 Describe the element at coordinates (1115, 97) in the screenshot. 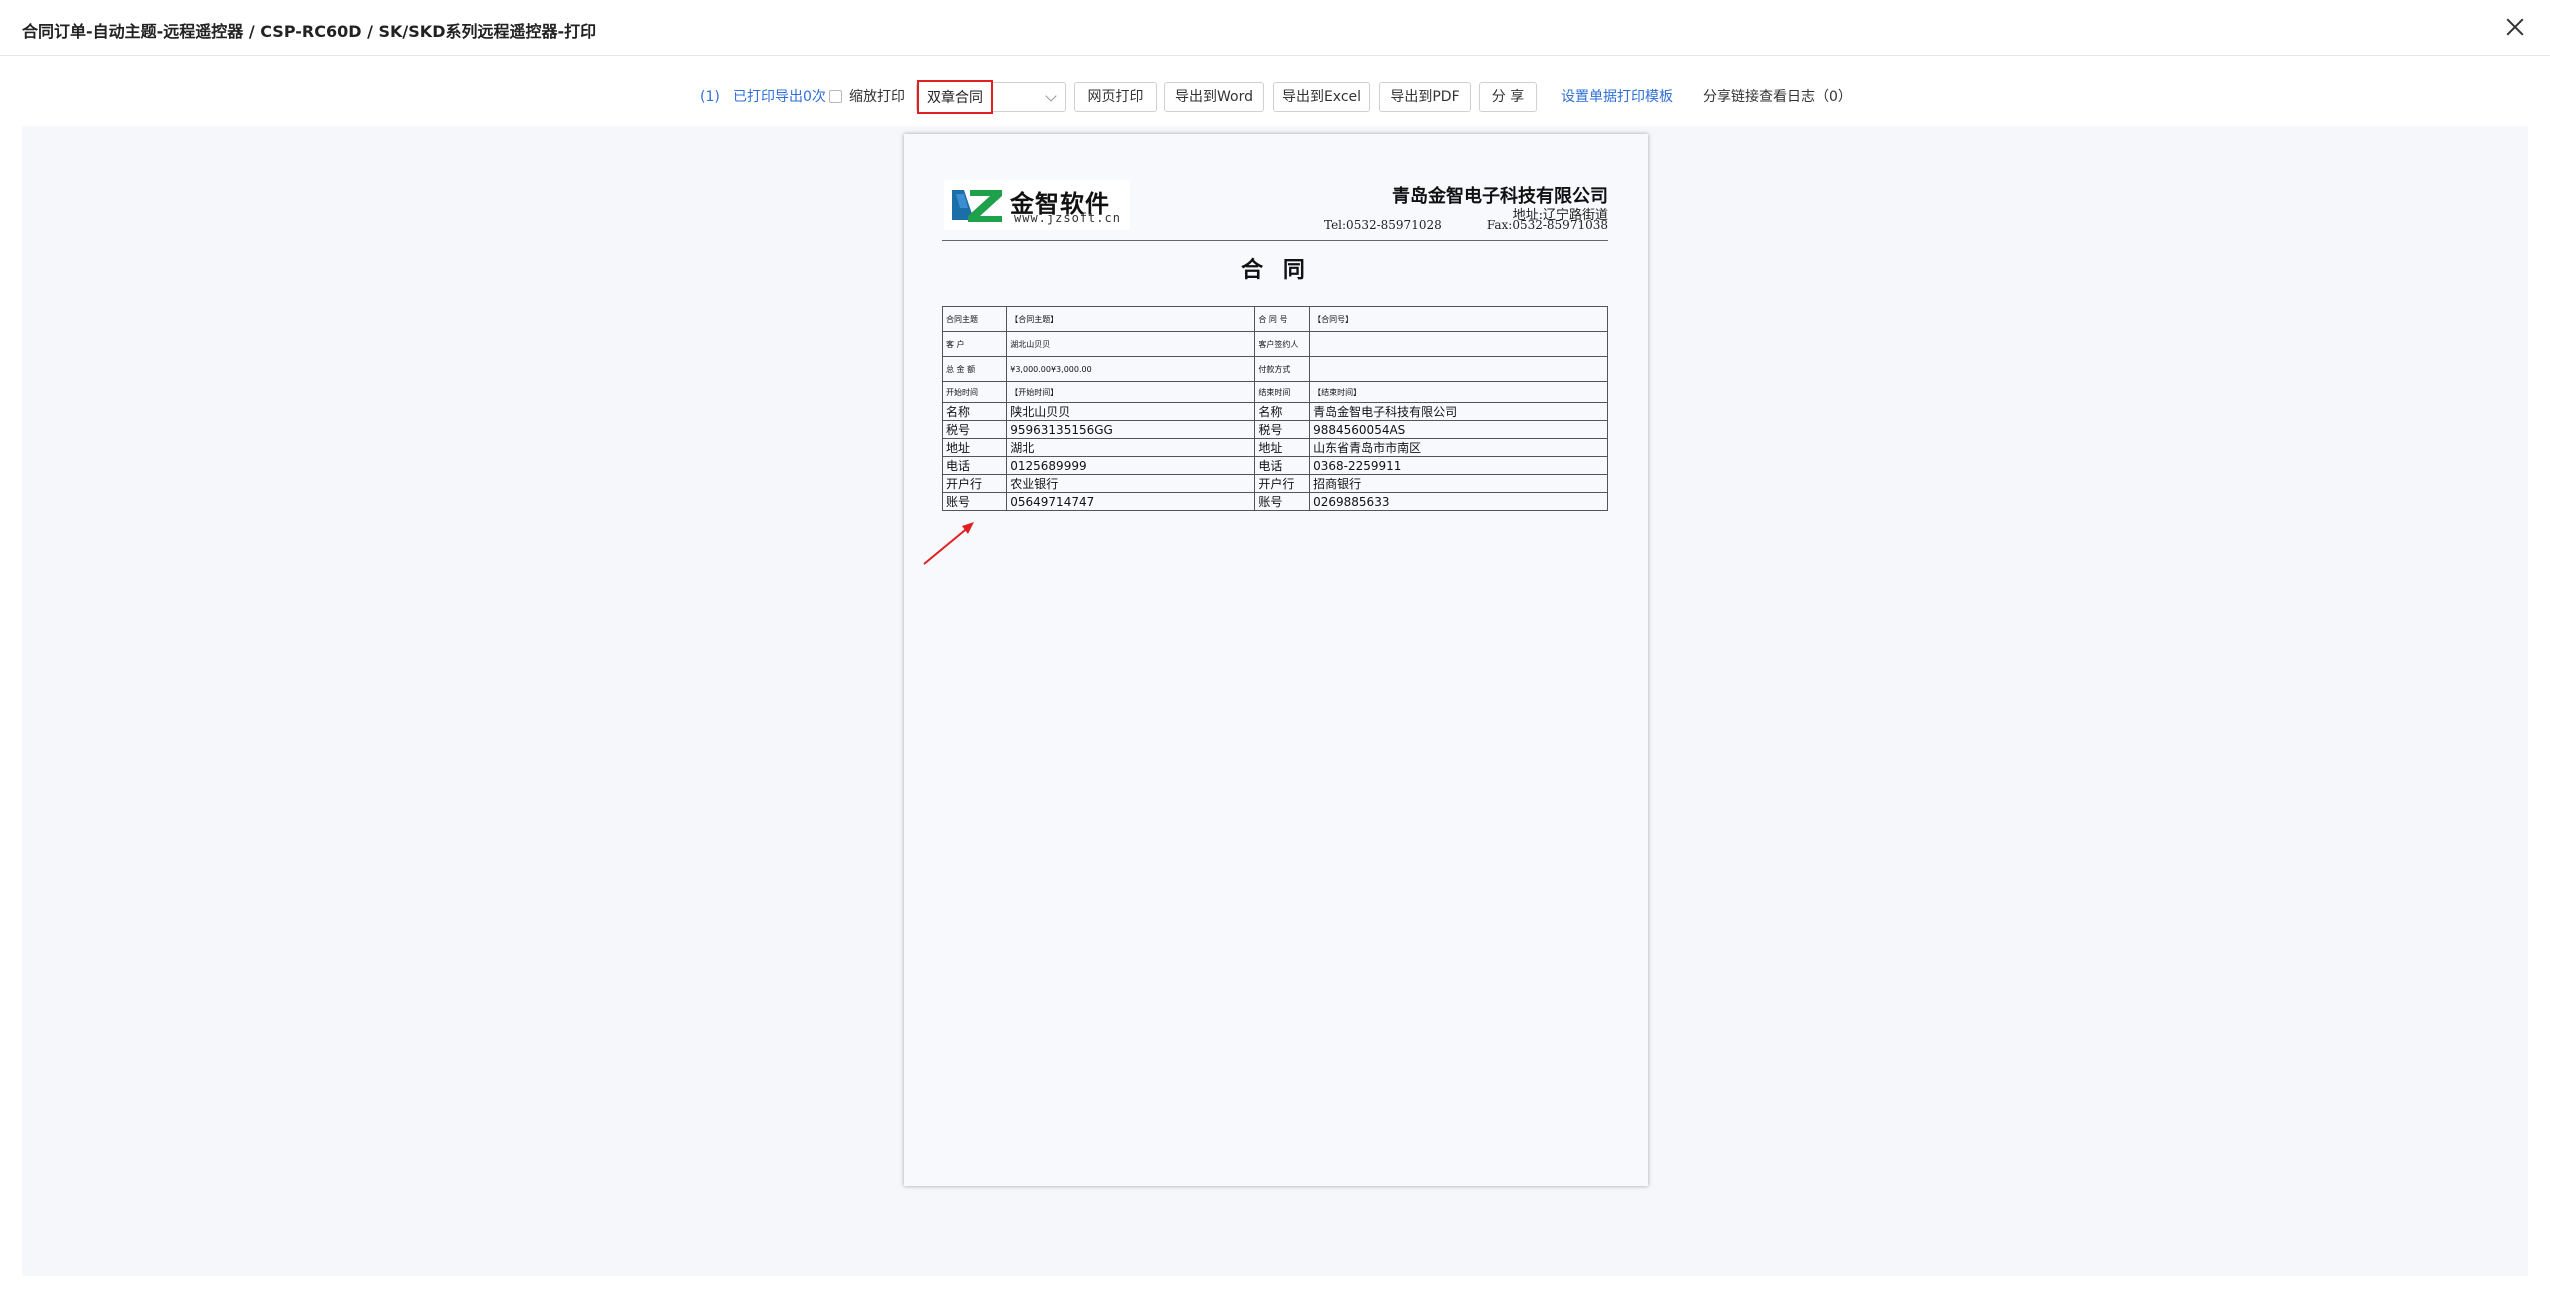

I see `web-print-button: 网页打印` at that location.